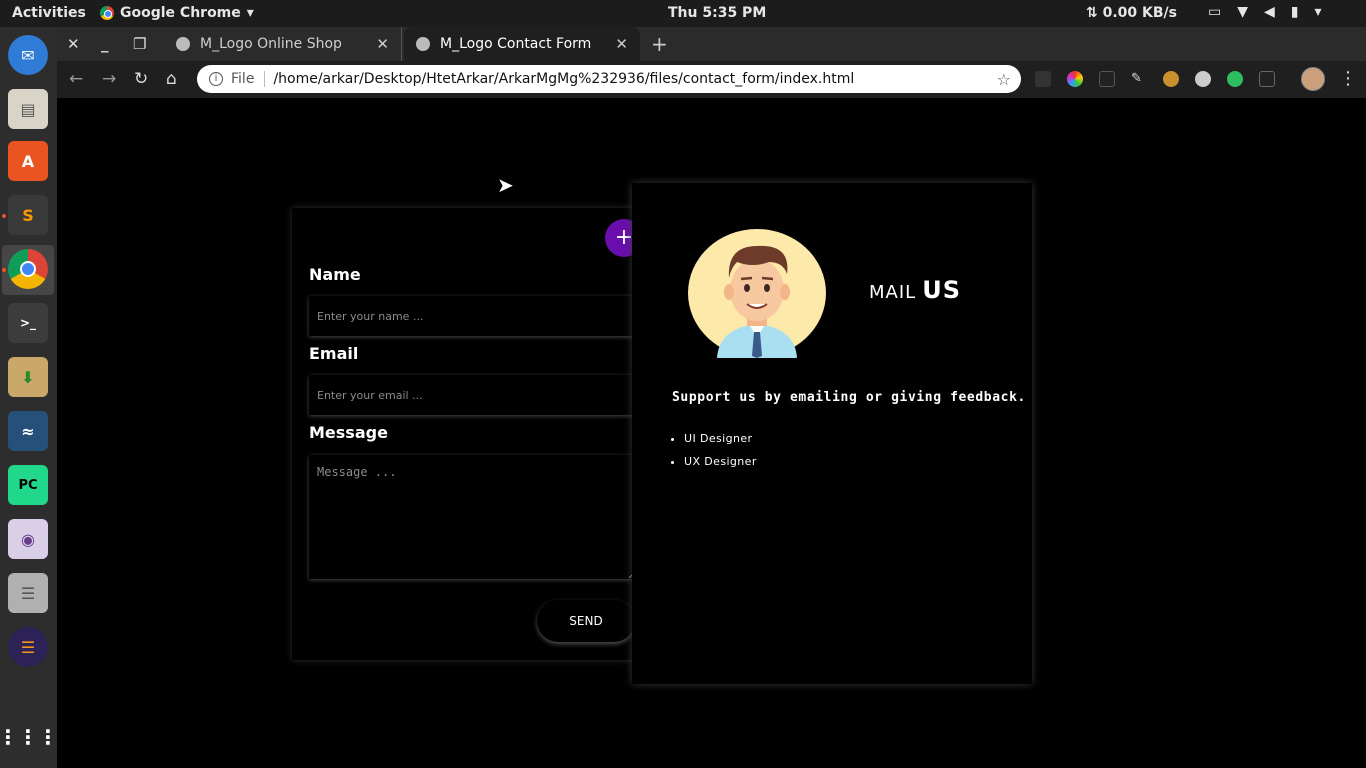 This screenshot has width=1366, height=768. What do you see at coordinates (1139, 79) in the screenshot?
I see `extension-pen-icon: ✎` at bounding box center [1139, 79].